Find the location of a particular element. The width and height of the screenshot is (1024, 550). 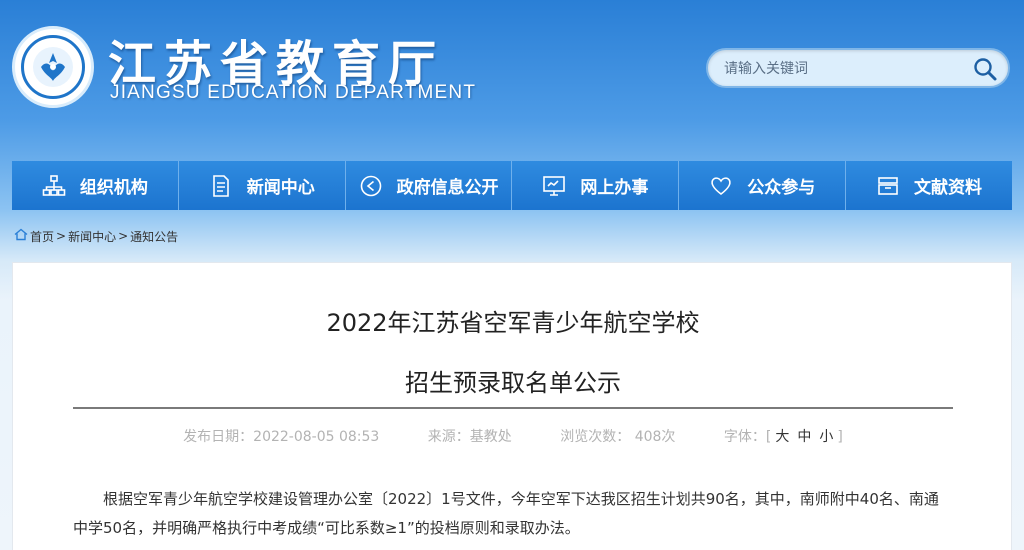

heart-icon is located at coordinates (721, 186).